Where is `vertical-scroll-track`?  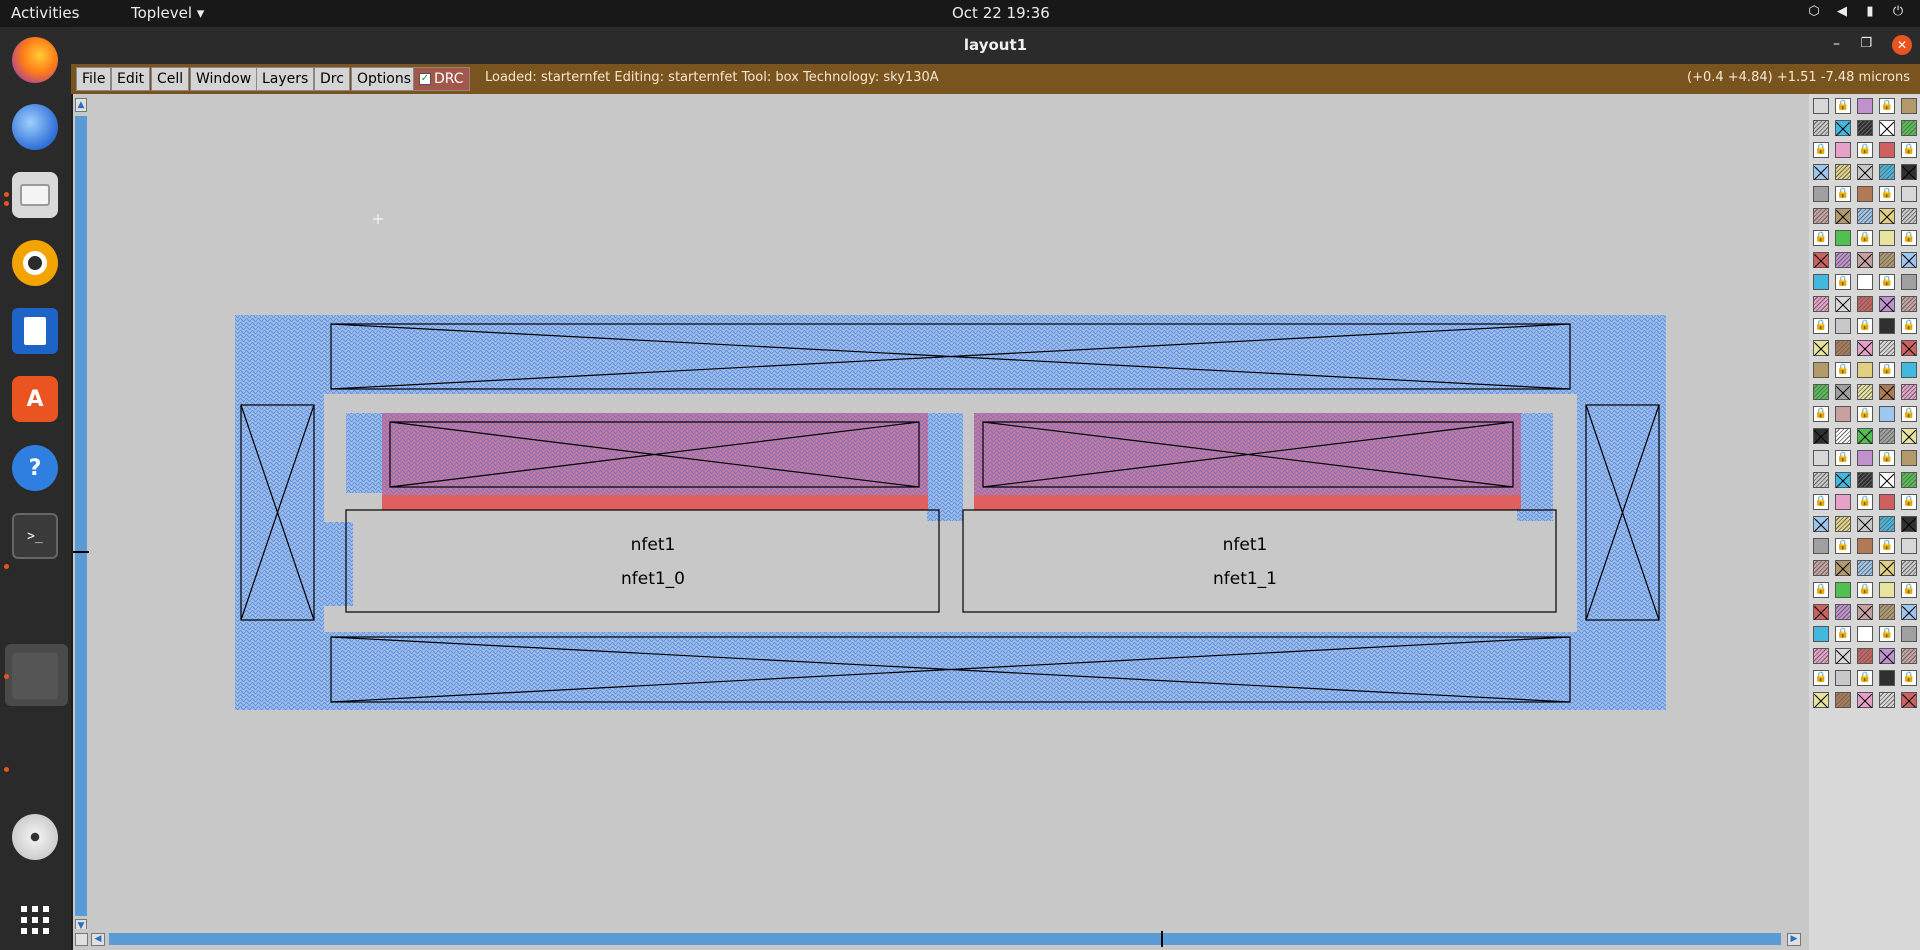
vertical-scroll-track is located at coordinates (81, 516).